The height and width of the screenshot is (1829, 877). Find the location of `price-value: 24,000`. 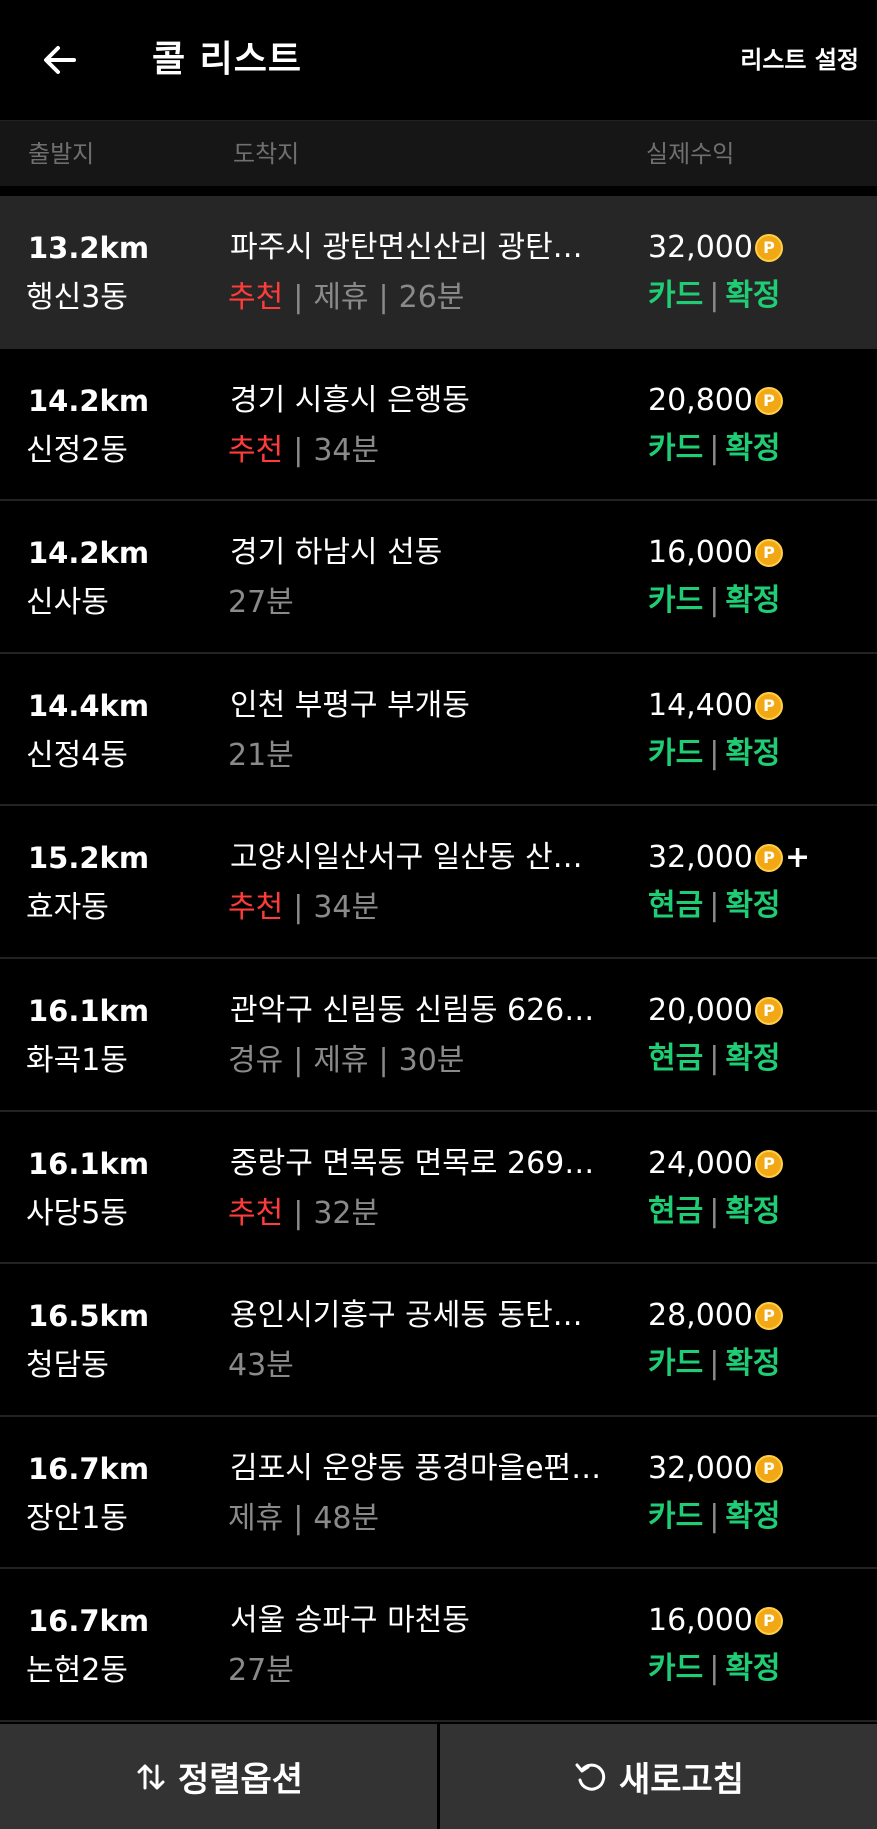

price-value: 24,000 is located at coordinates (700, 1163).